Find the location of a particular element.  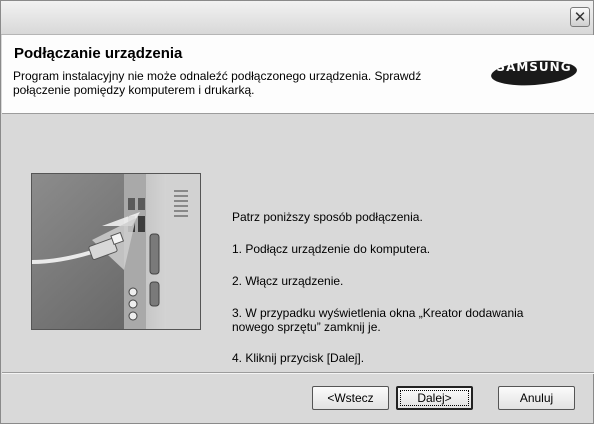

close-icon: ✕ is located at coordinates (580, 17).